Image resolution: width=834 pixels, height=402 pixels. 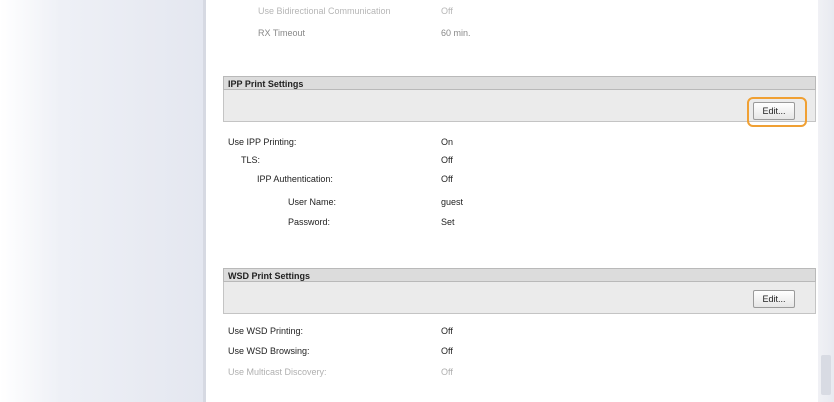 What do you see at coordinates (456, 33) in the screenshot?
I see `row-value-rx-timeout: 60 min.` at bounding box center [456, 33].